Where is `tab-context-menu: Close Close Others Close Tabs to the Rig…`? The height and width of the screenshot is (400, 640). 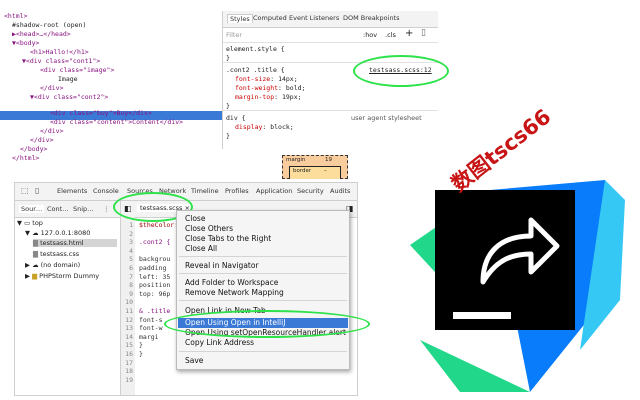 tab-context-menu: Close Close Others Close Tabs to the Rig… is located at coordinates (263, 290).